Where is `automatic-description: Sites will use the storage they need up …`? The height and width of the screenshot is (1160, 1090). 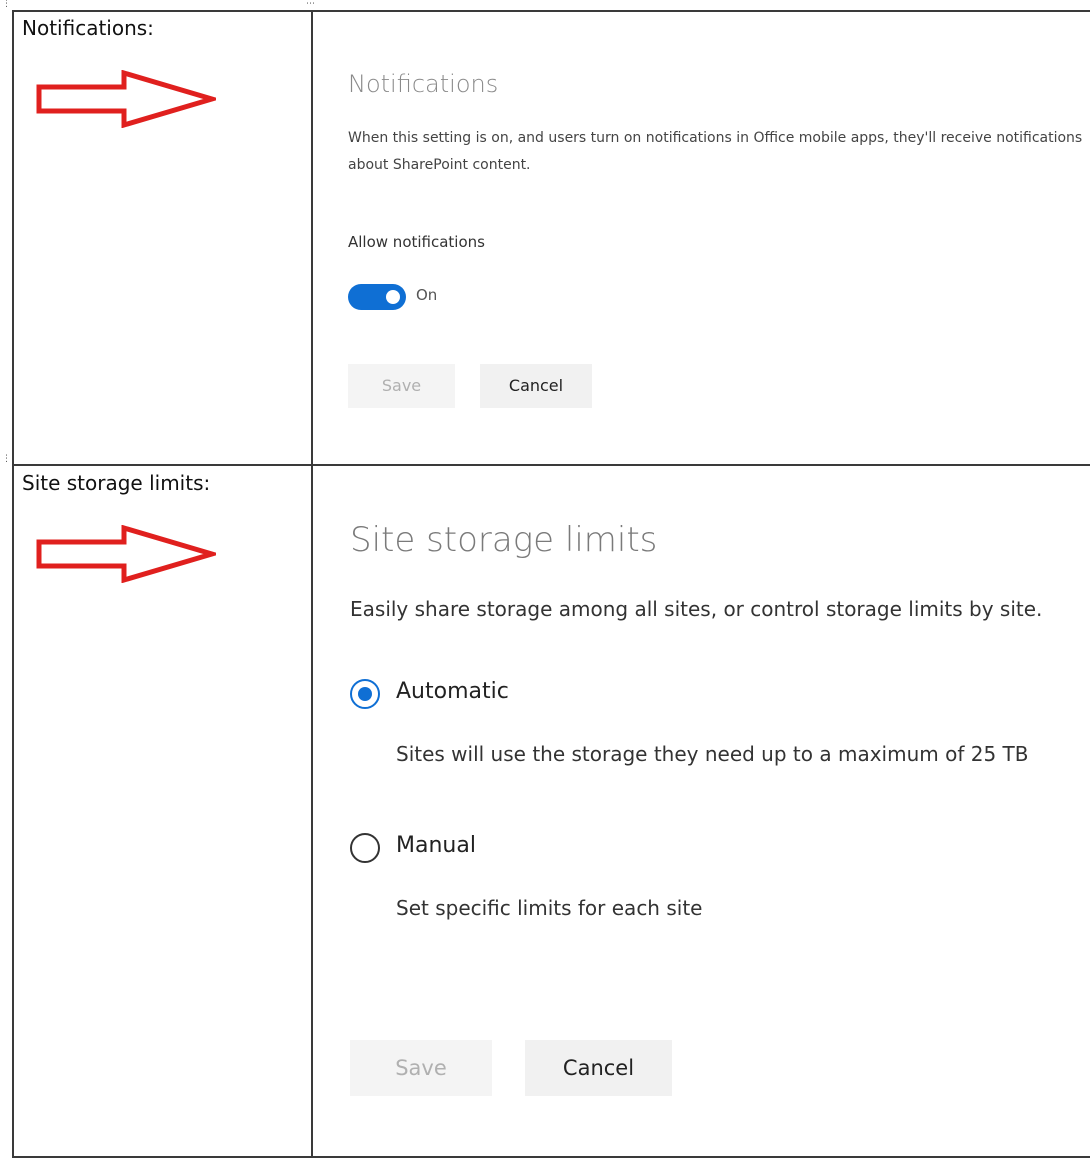
automatic-description: Sites will use the storage they need up … is located at coordinates (712, 754).